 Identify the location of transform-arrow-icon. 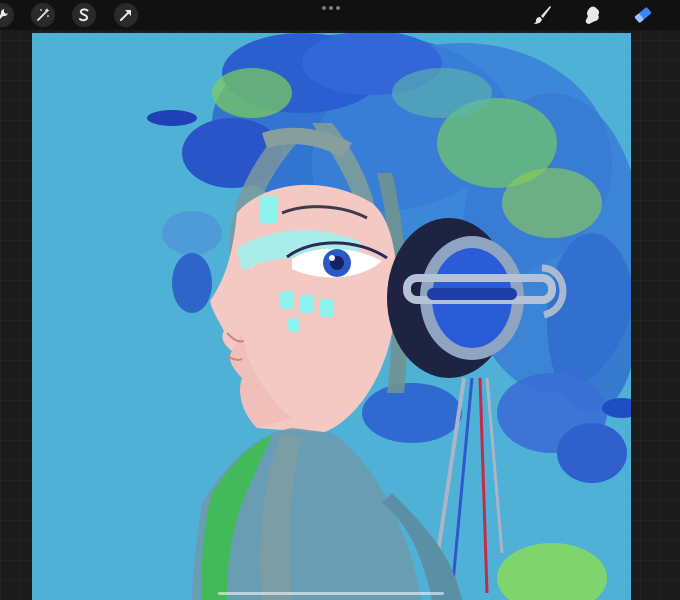
(126, 15).